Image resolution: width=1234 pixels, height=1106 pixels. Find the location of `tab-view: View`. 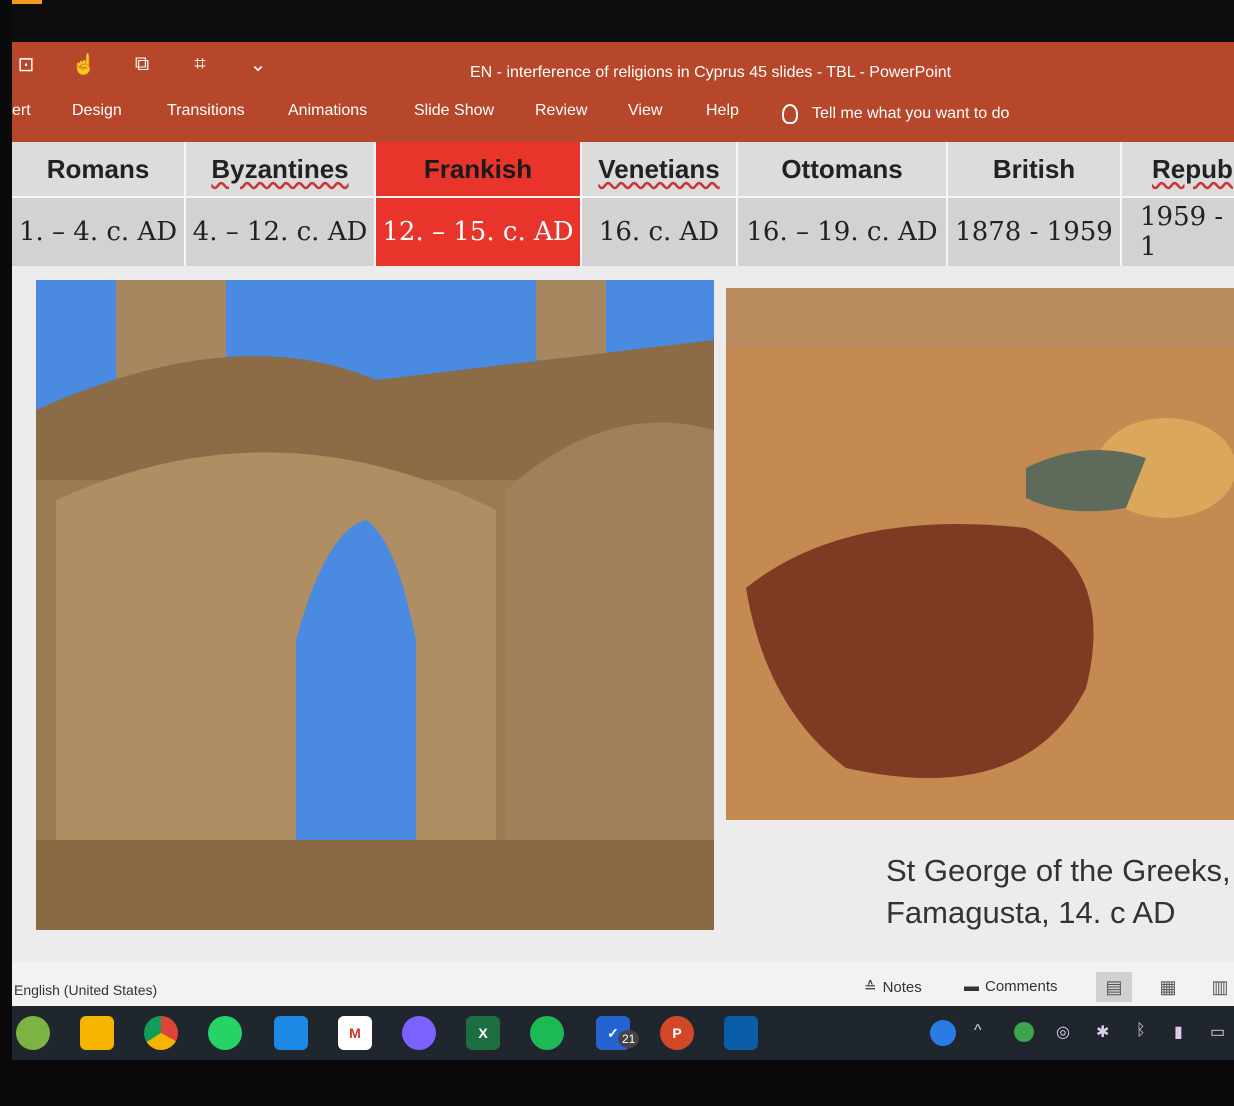

tab-view: View is located at coordinates (645, 111).